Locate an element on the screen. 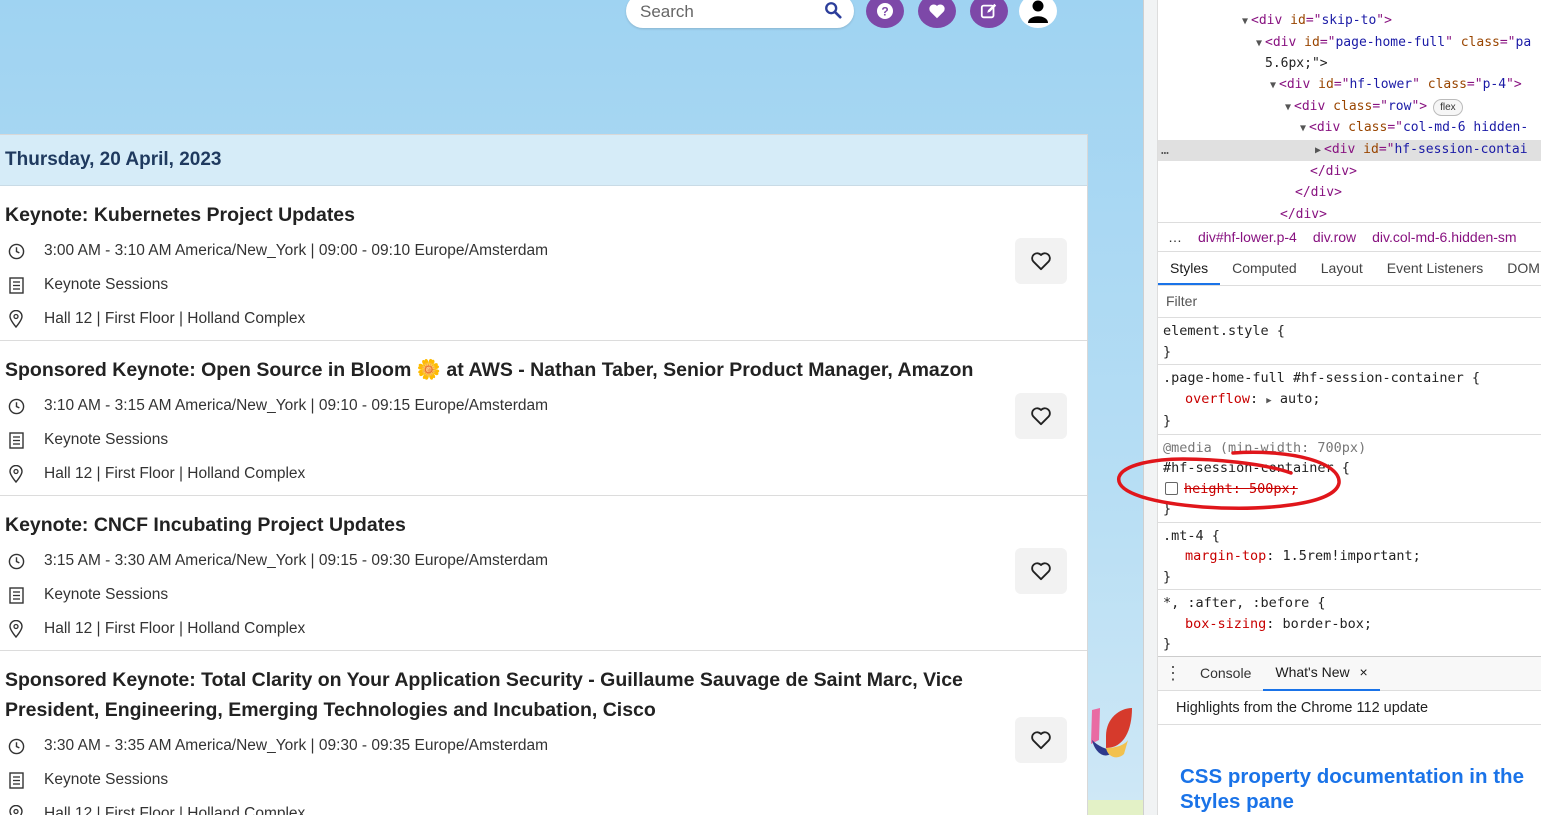  tab-whats-new-label: What's New is located at coordinates (1312, 672).